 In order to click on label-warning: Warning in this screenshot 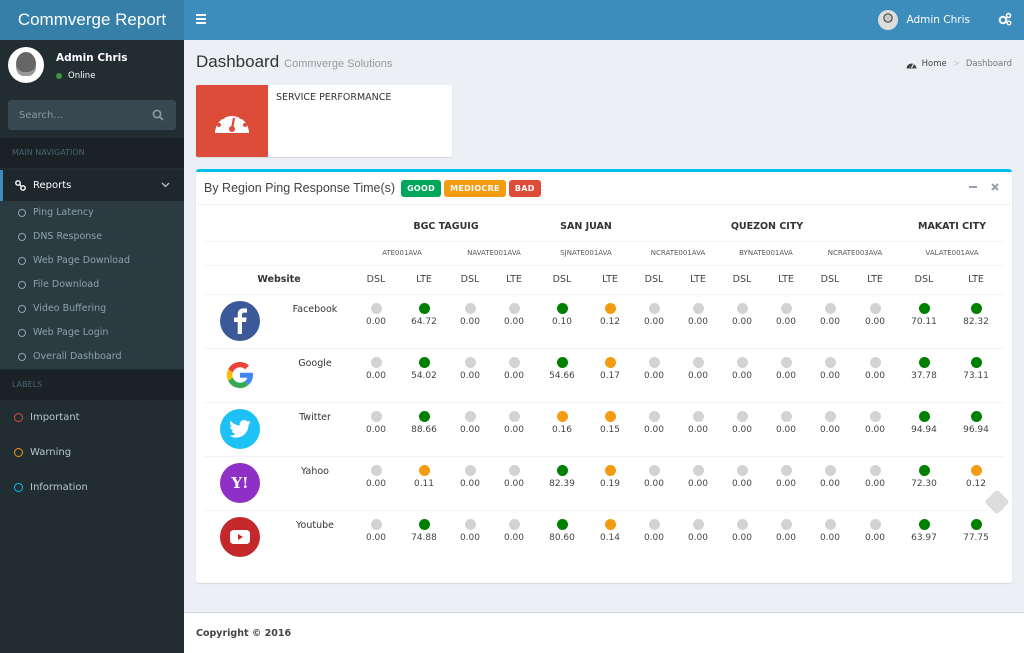, I will do `click(92, 452)`.